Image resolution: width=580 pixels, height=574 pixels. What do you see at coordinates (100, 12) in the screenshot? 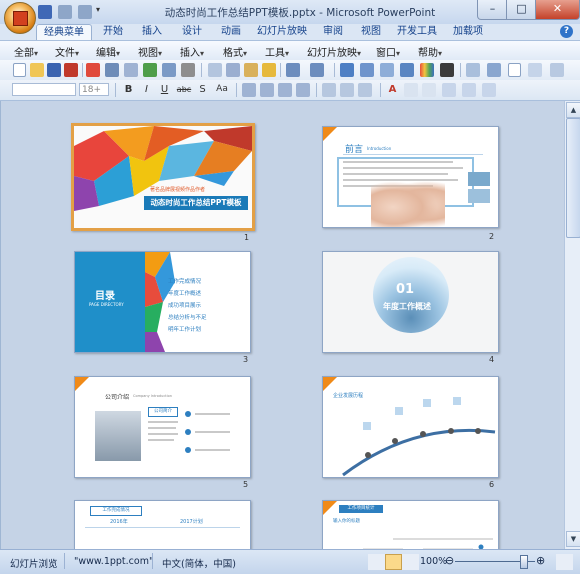
I see `qat-dropdown-icon: ▾` at bounding box center [100, 12].